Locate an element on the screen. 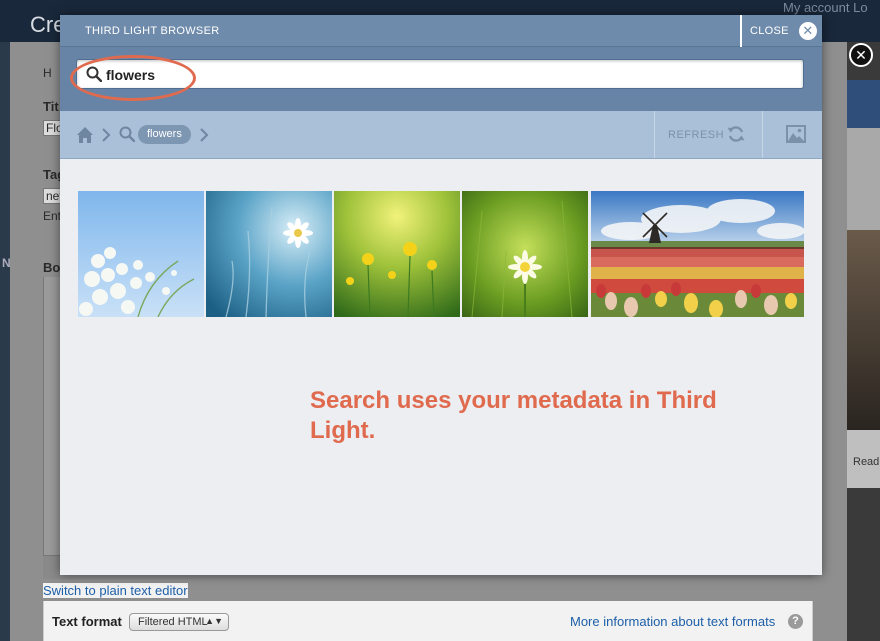 This screenshot has width=880, height=641. background-read-link: Read is located at coordinates (866, 462).